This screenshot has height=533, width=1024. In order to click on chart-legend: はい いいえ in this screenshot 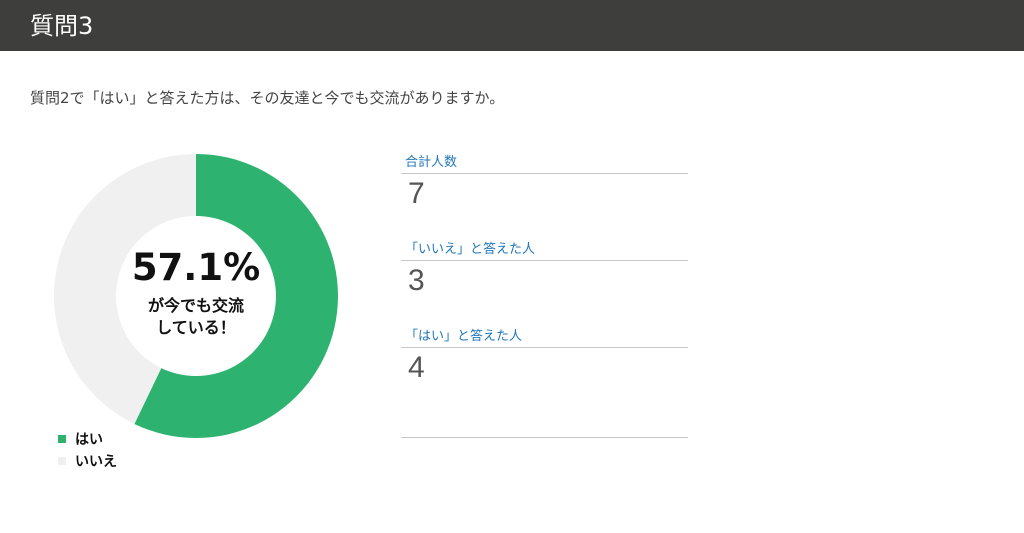, I will do `click(87, 450)`.